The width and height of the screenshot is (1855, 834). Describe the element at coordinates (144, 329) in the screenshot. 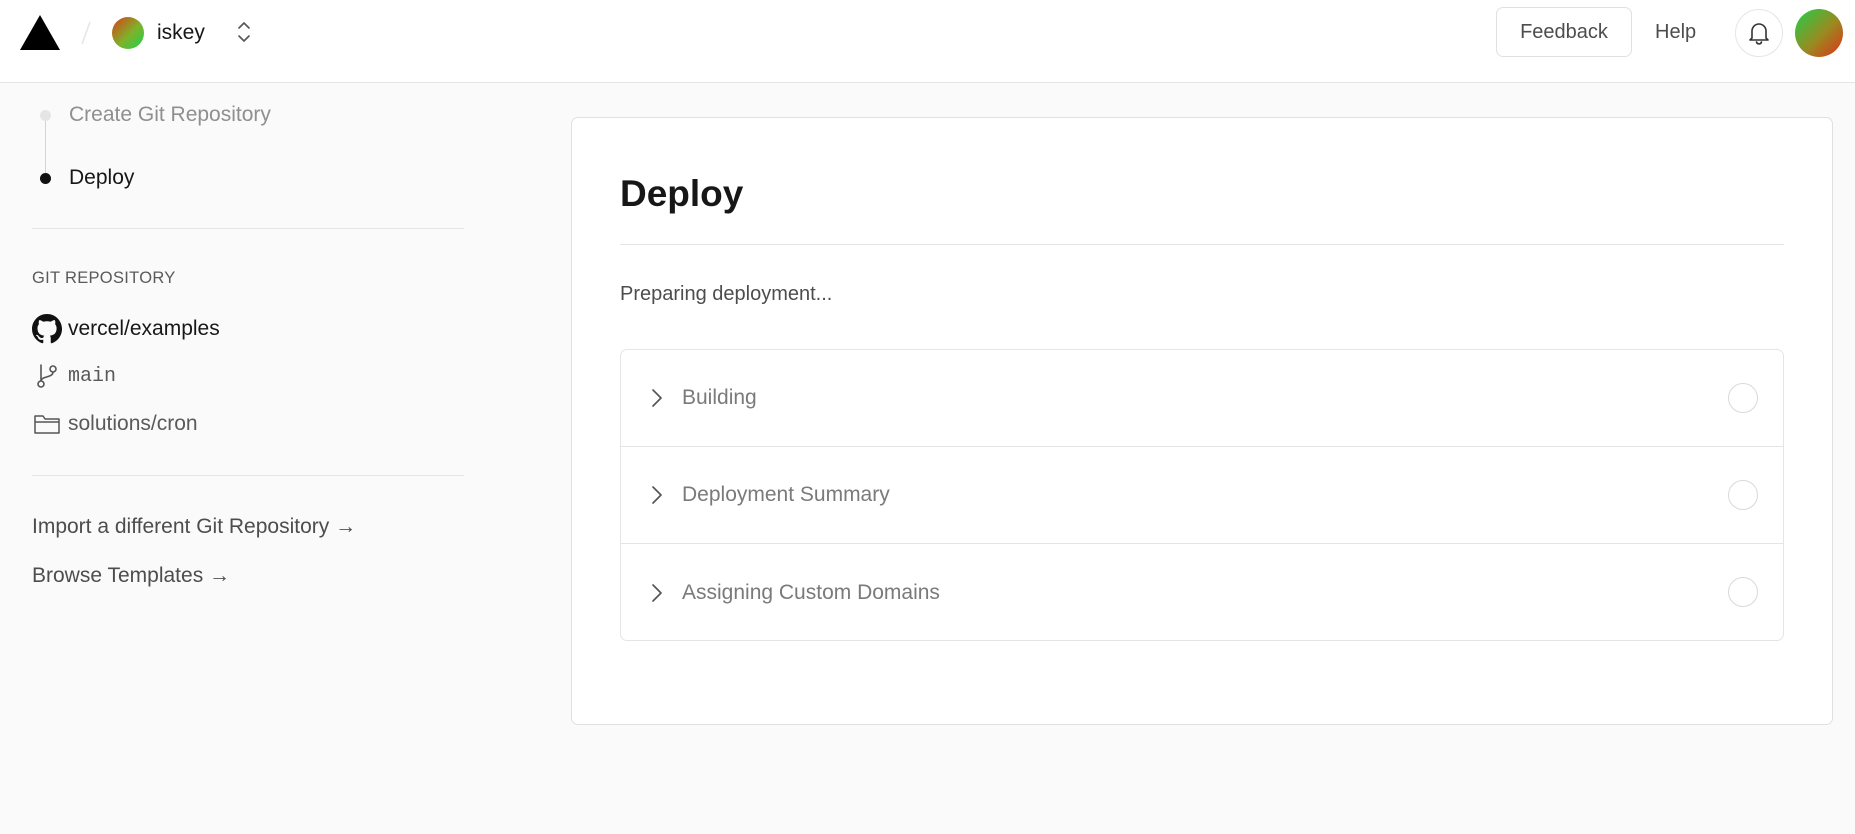

I see `repo-name: vercel/examples` at that location.